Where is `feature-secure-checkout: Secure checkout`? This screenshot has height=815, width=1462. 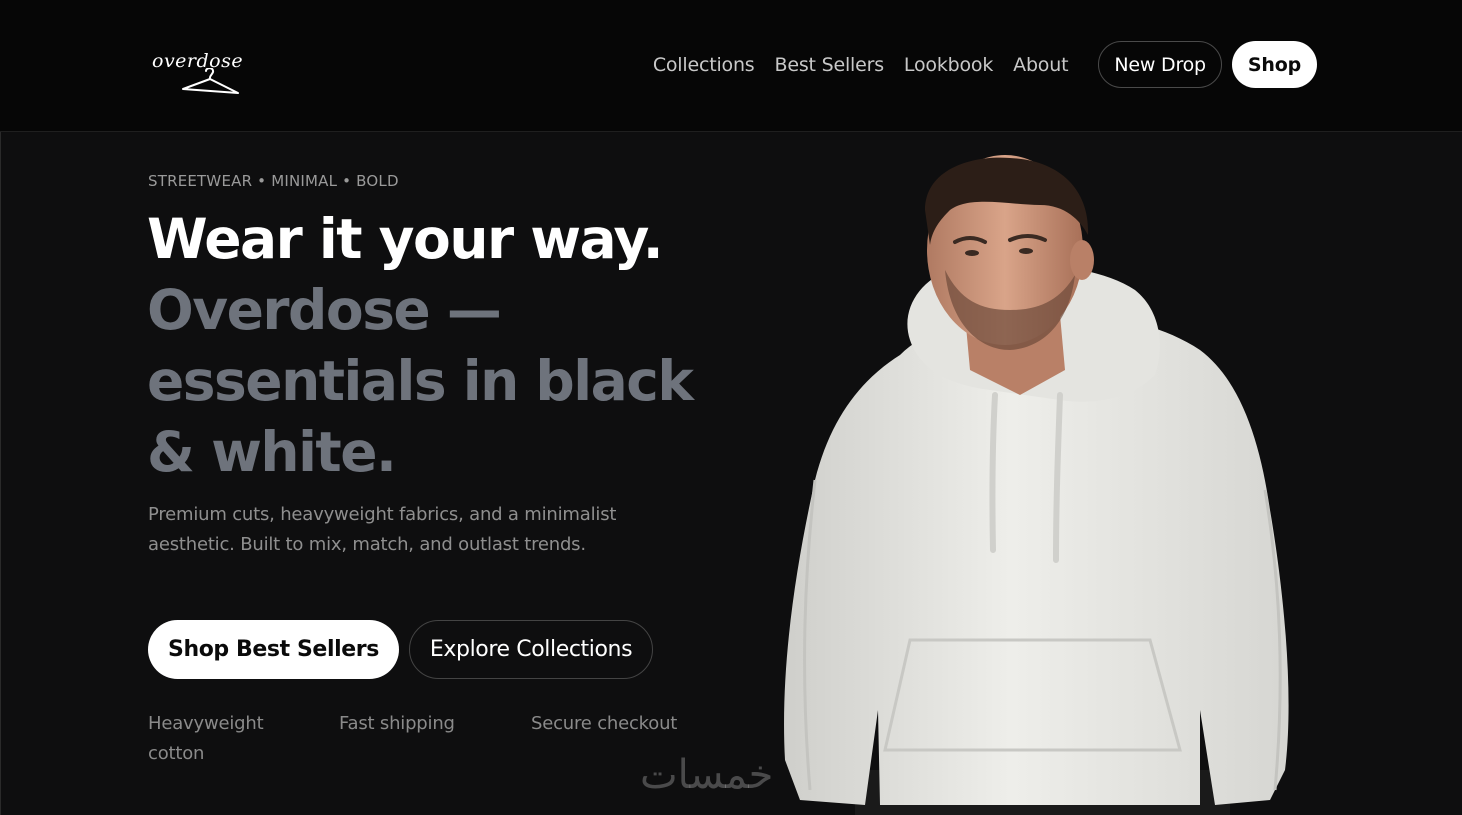
feature-secure-checkout: Secure checkout is located at coordinates (604, 723).